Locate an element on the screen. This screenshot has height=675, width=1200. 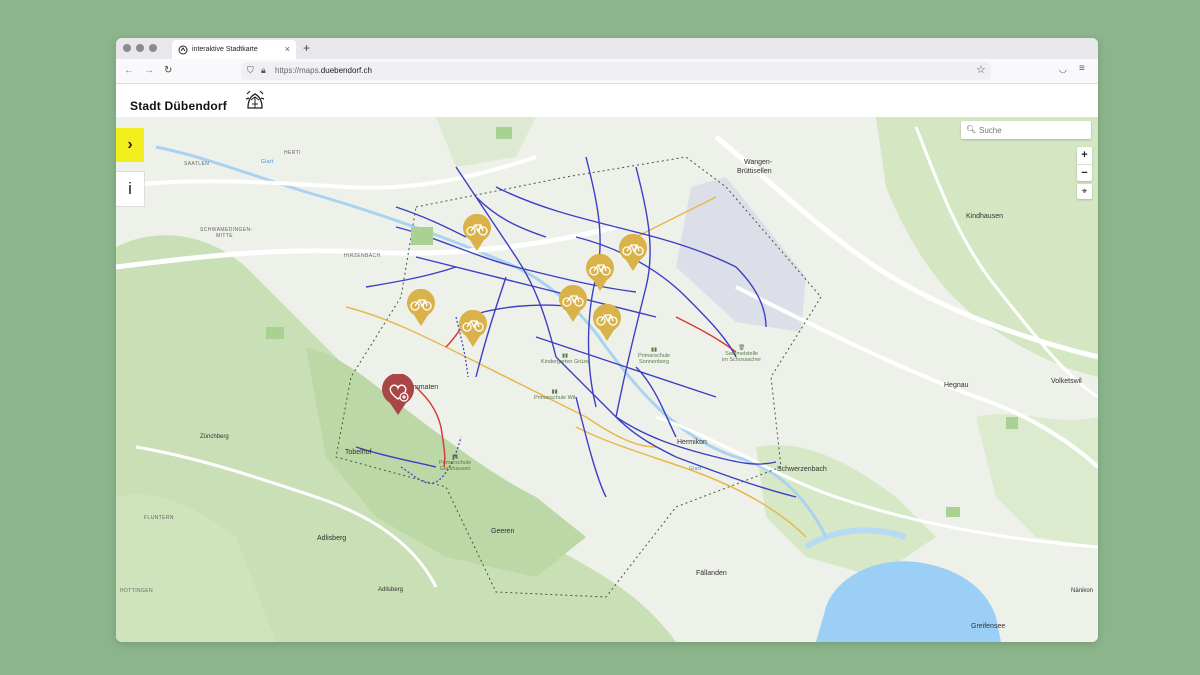
map-label: HIRZENBACH is located at coordinates (362, 256).